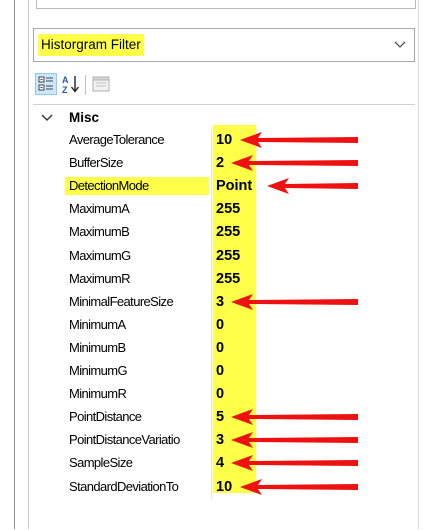 The height and width of the screenshot is (530, 427). What do you see at coordinates (121, 301) in the screenshot?
I see `property-name: MinimalFeatureSize` at bounding box center [121, 301].